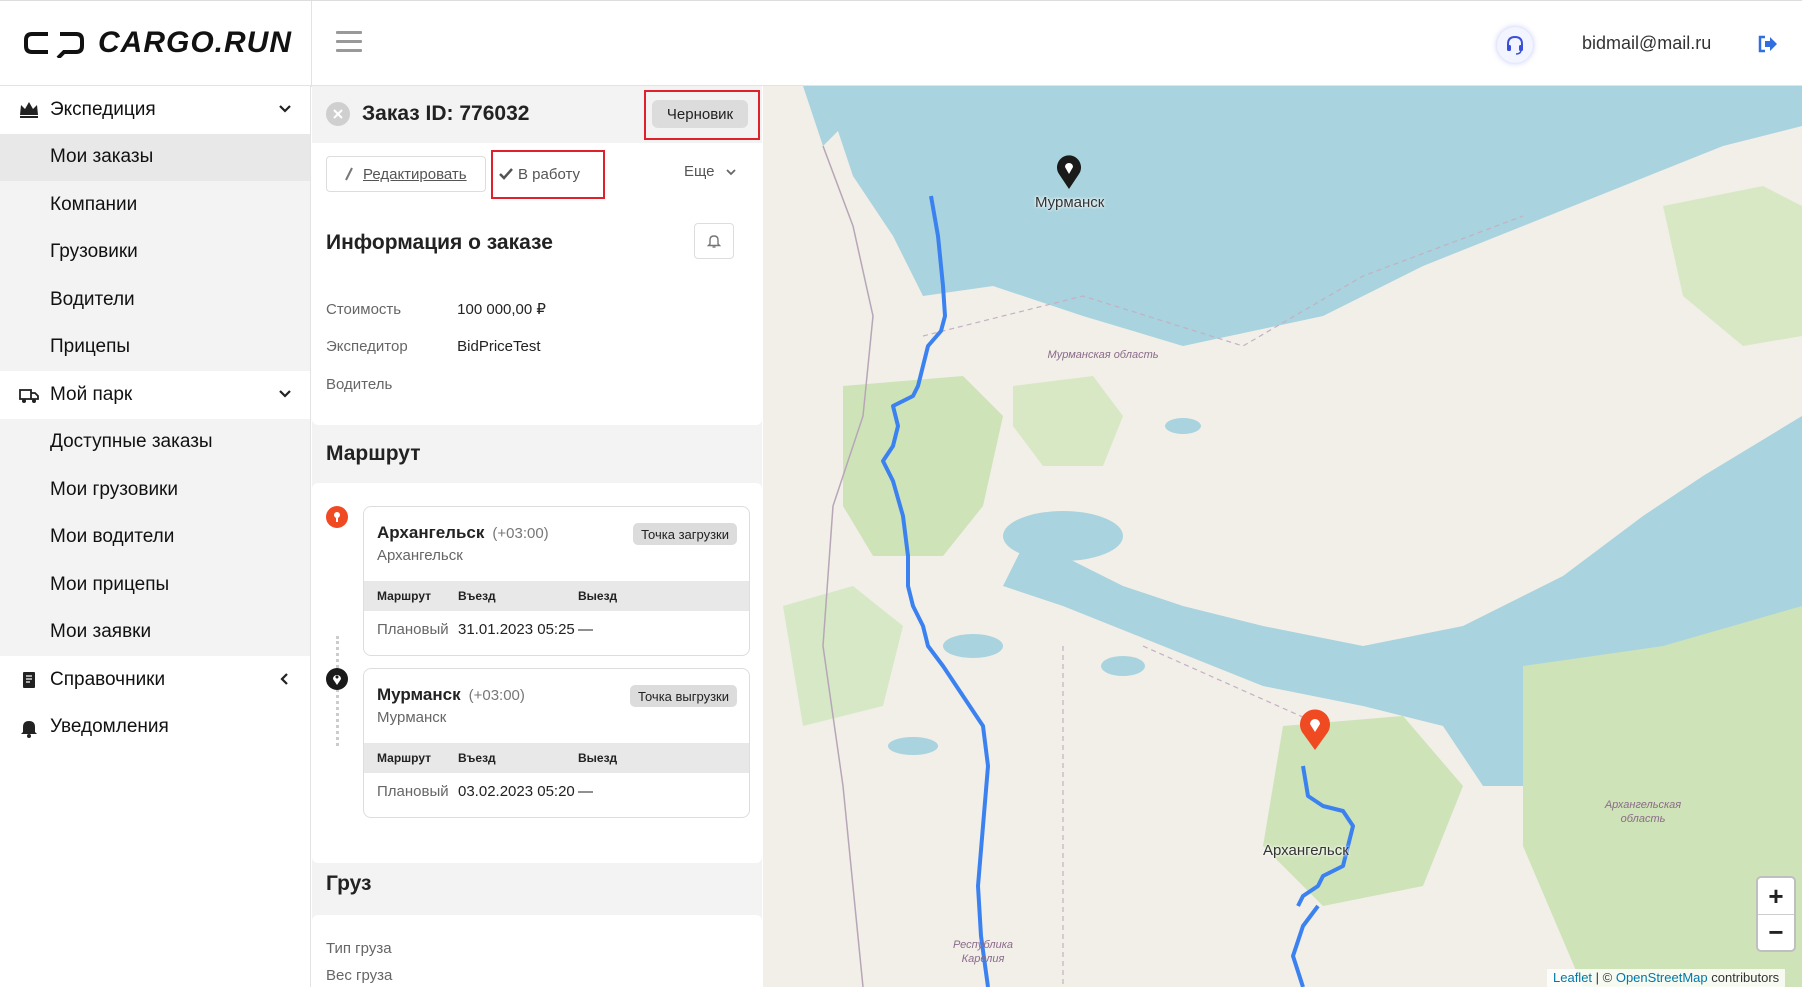  What do you see at coordinates (1315, 729) in the screenshot?
I see `arkhangelsk-pin-icon` at bounding box center [1315, 729].